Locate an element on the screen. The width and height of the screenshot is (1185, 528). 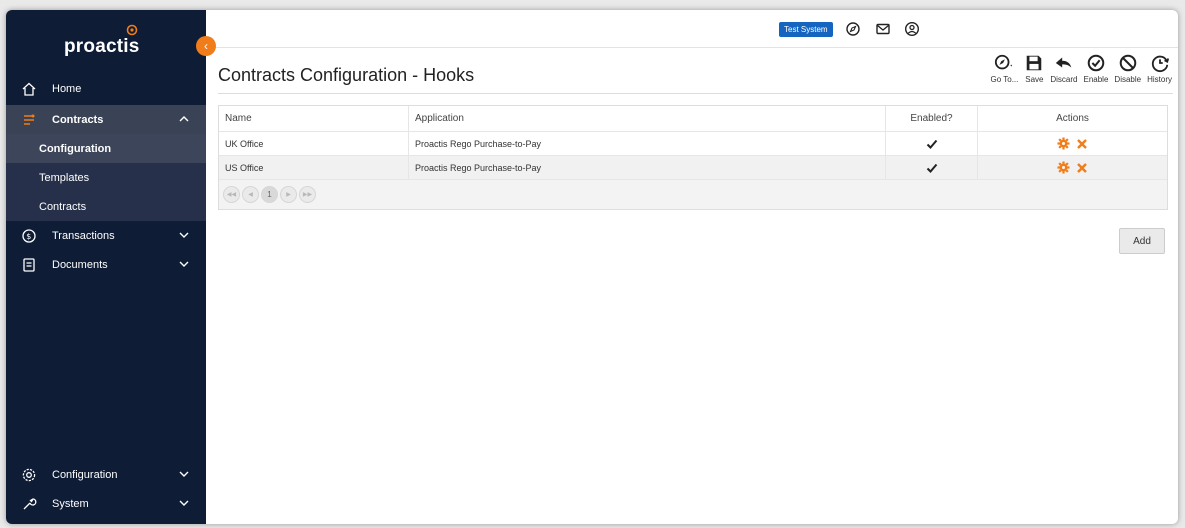
next-page-icon: ▶ is located at coordinates (288, 194).